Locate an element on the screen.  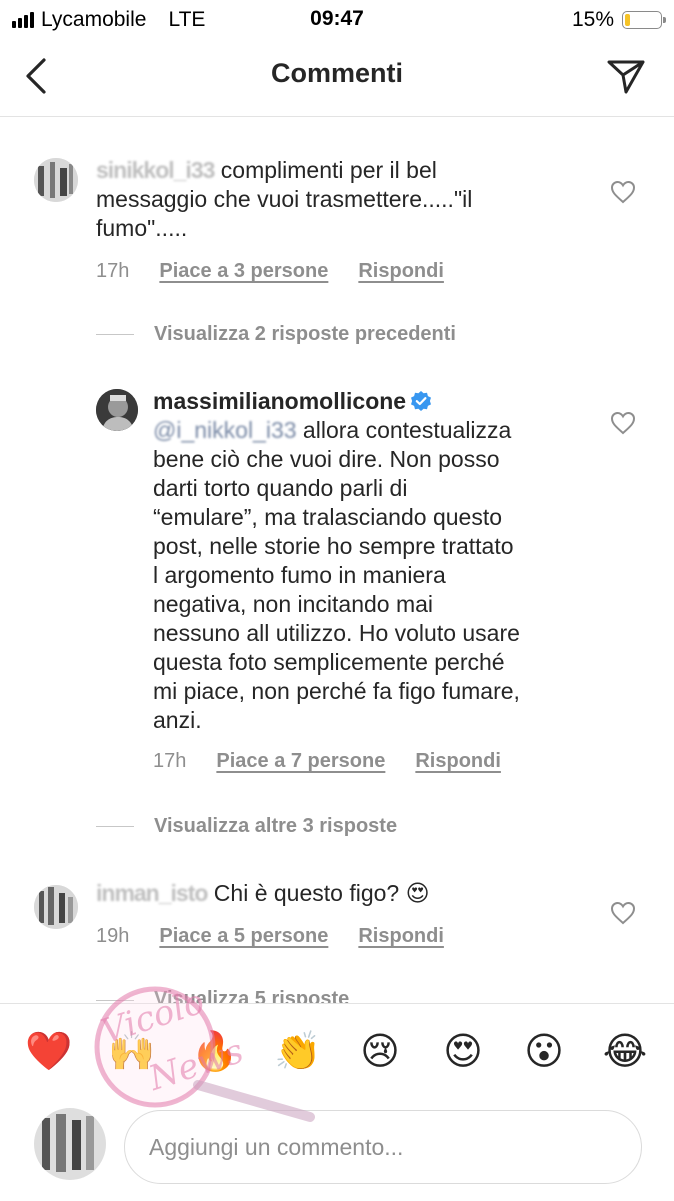
reply-line: nessuno all utilizzo. Ho voluto usare is located at coordinates (336, 633).